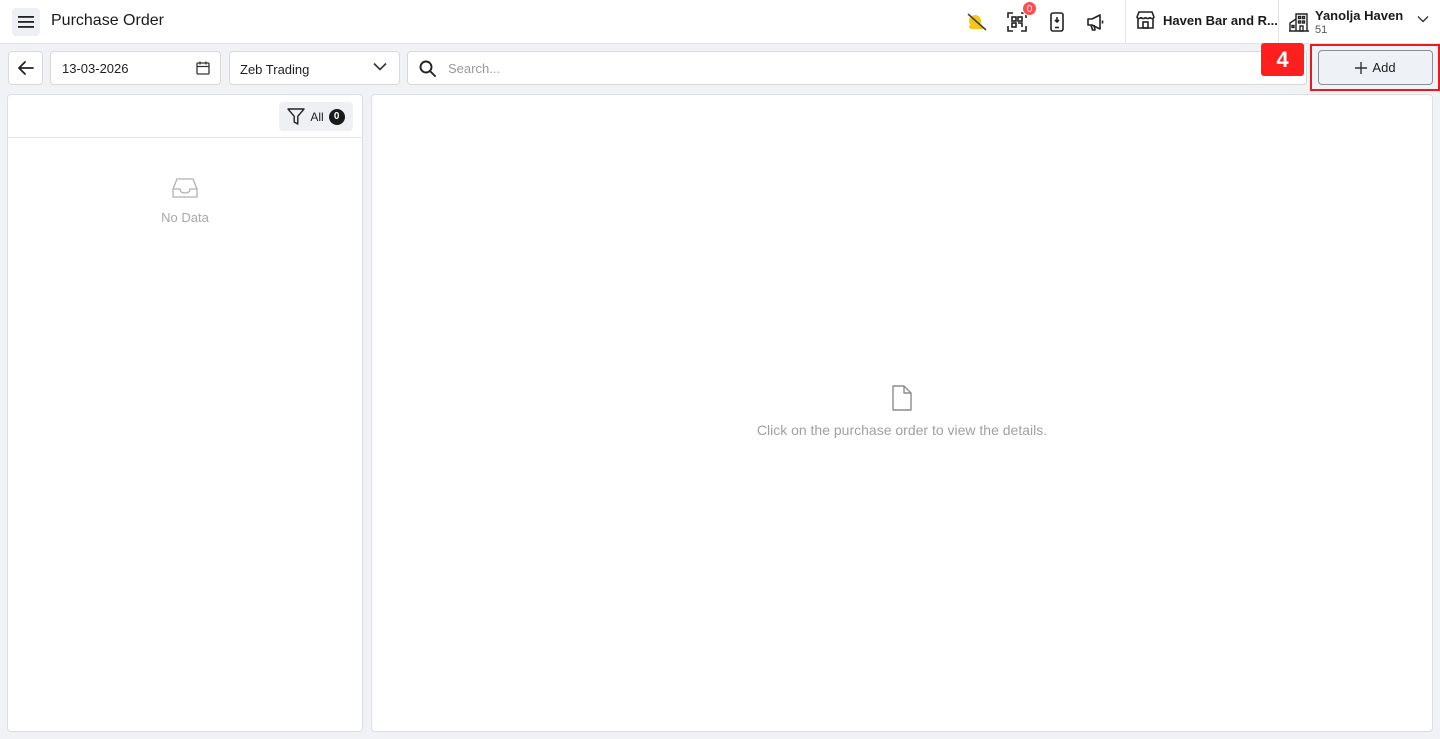 The height and width of the screenshot is (739, 1440). I want to click on supplier-value: Zeb Trading, so click(275, 69).